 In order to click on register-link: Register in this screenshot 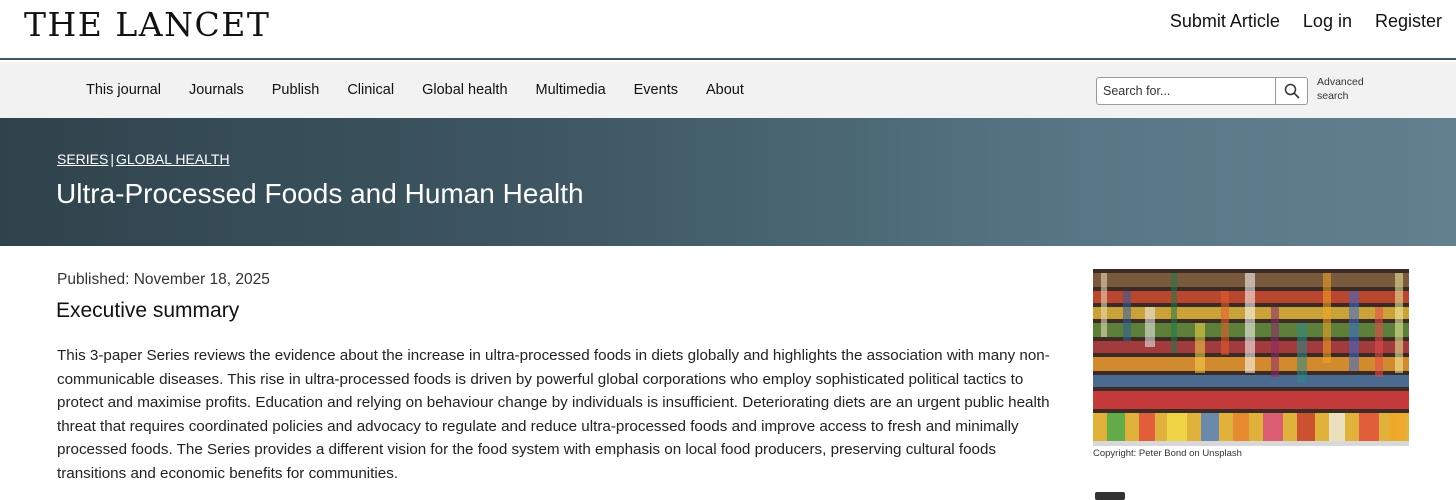, I will do `click(1408, 21)`.